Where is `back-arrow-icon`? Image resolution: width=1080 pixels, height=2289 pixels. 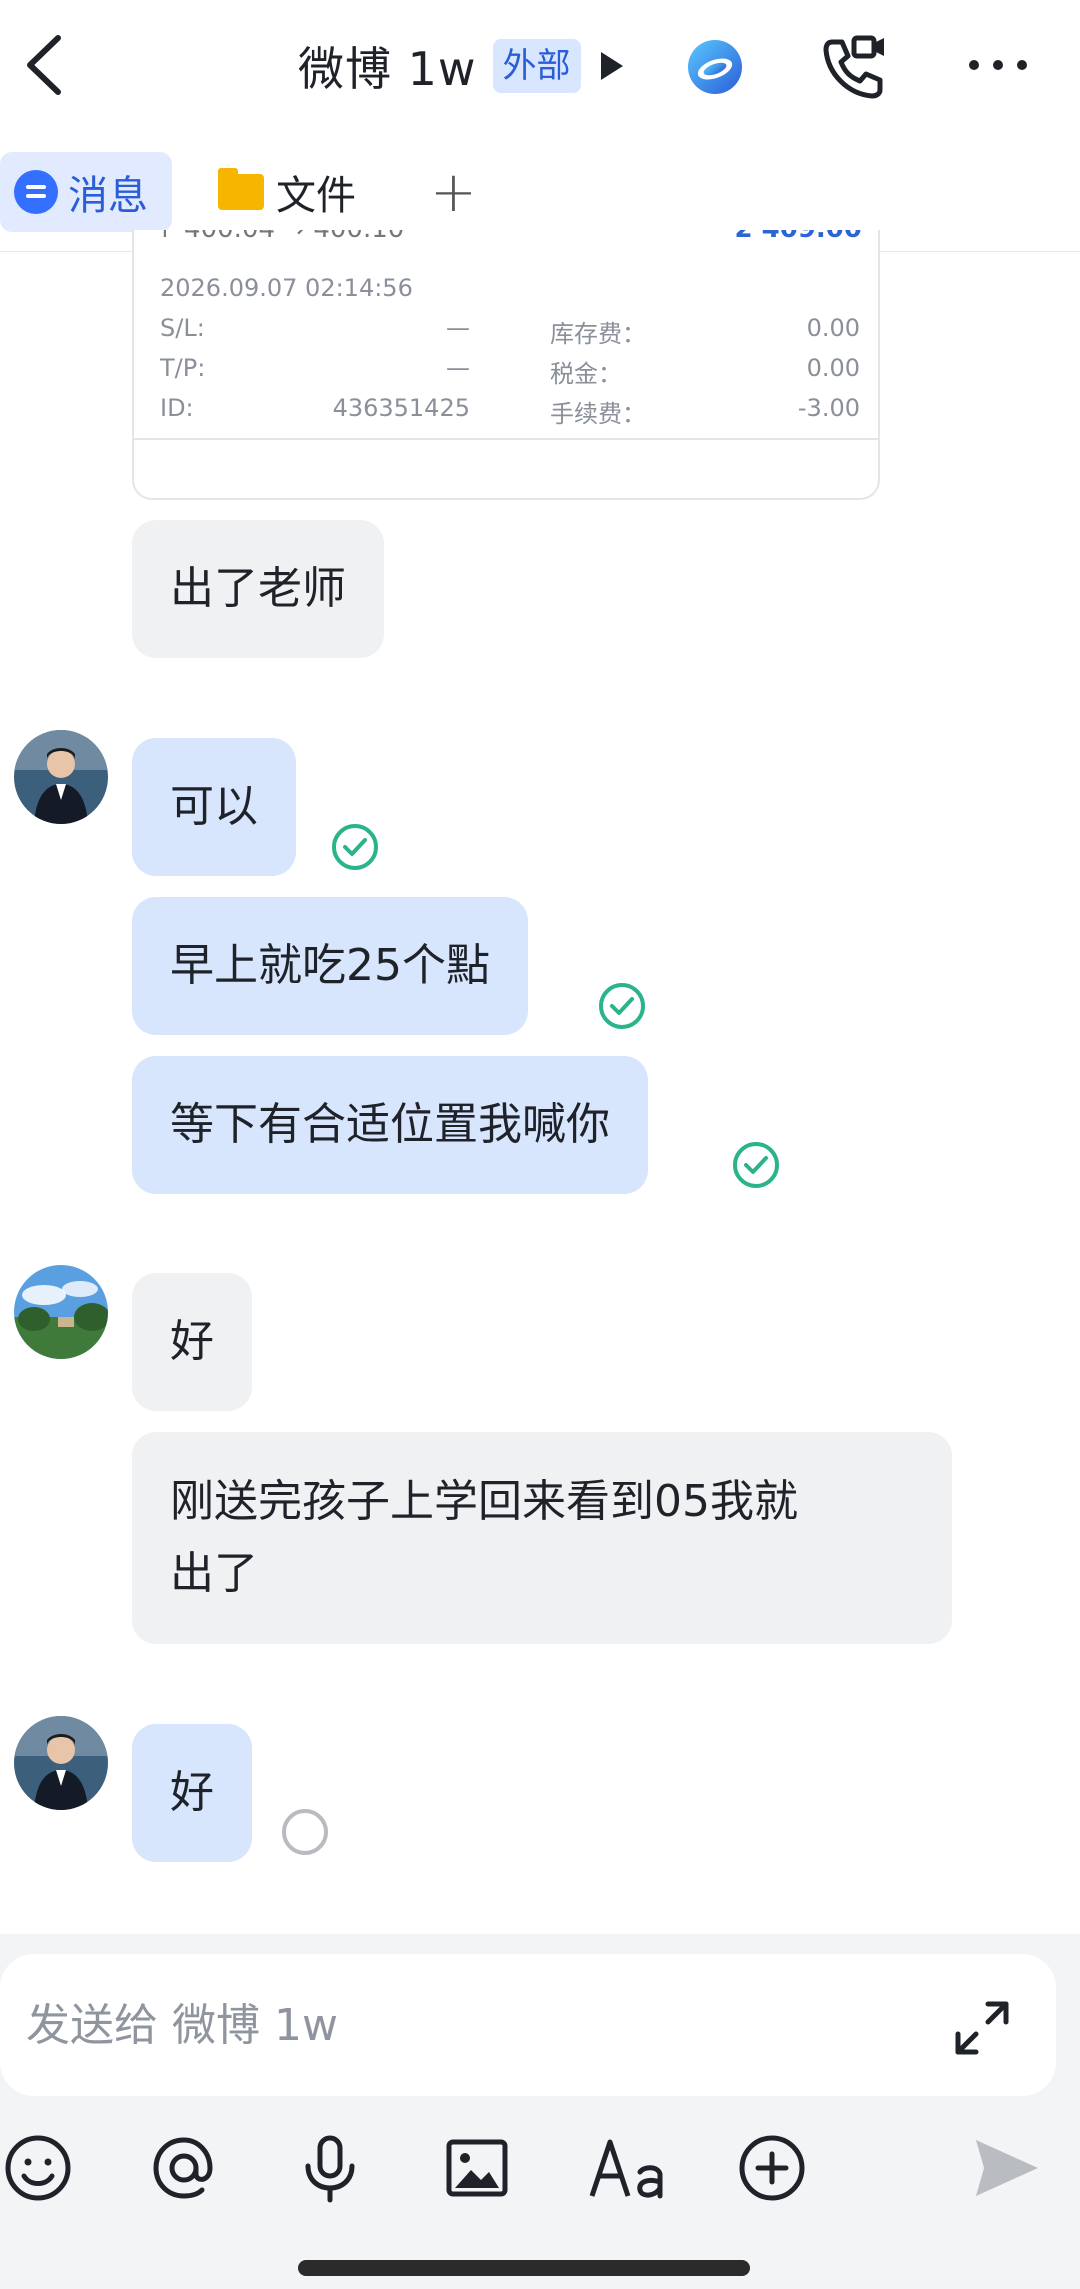
back-arrow-icon is located at coordinates (48, 65).